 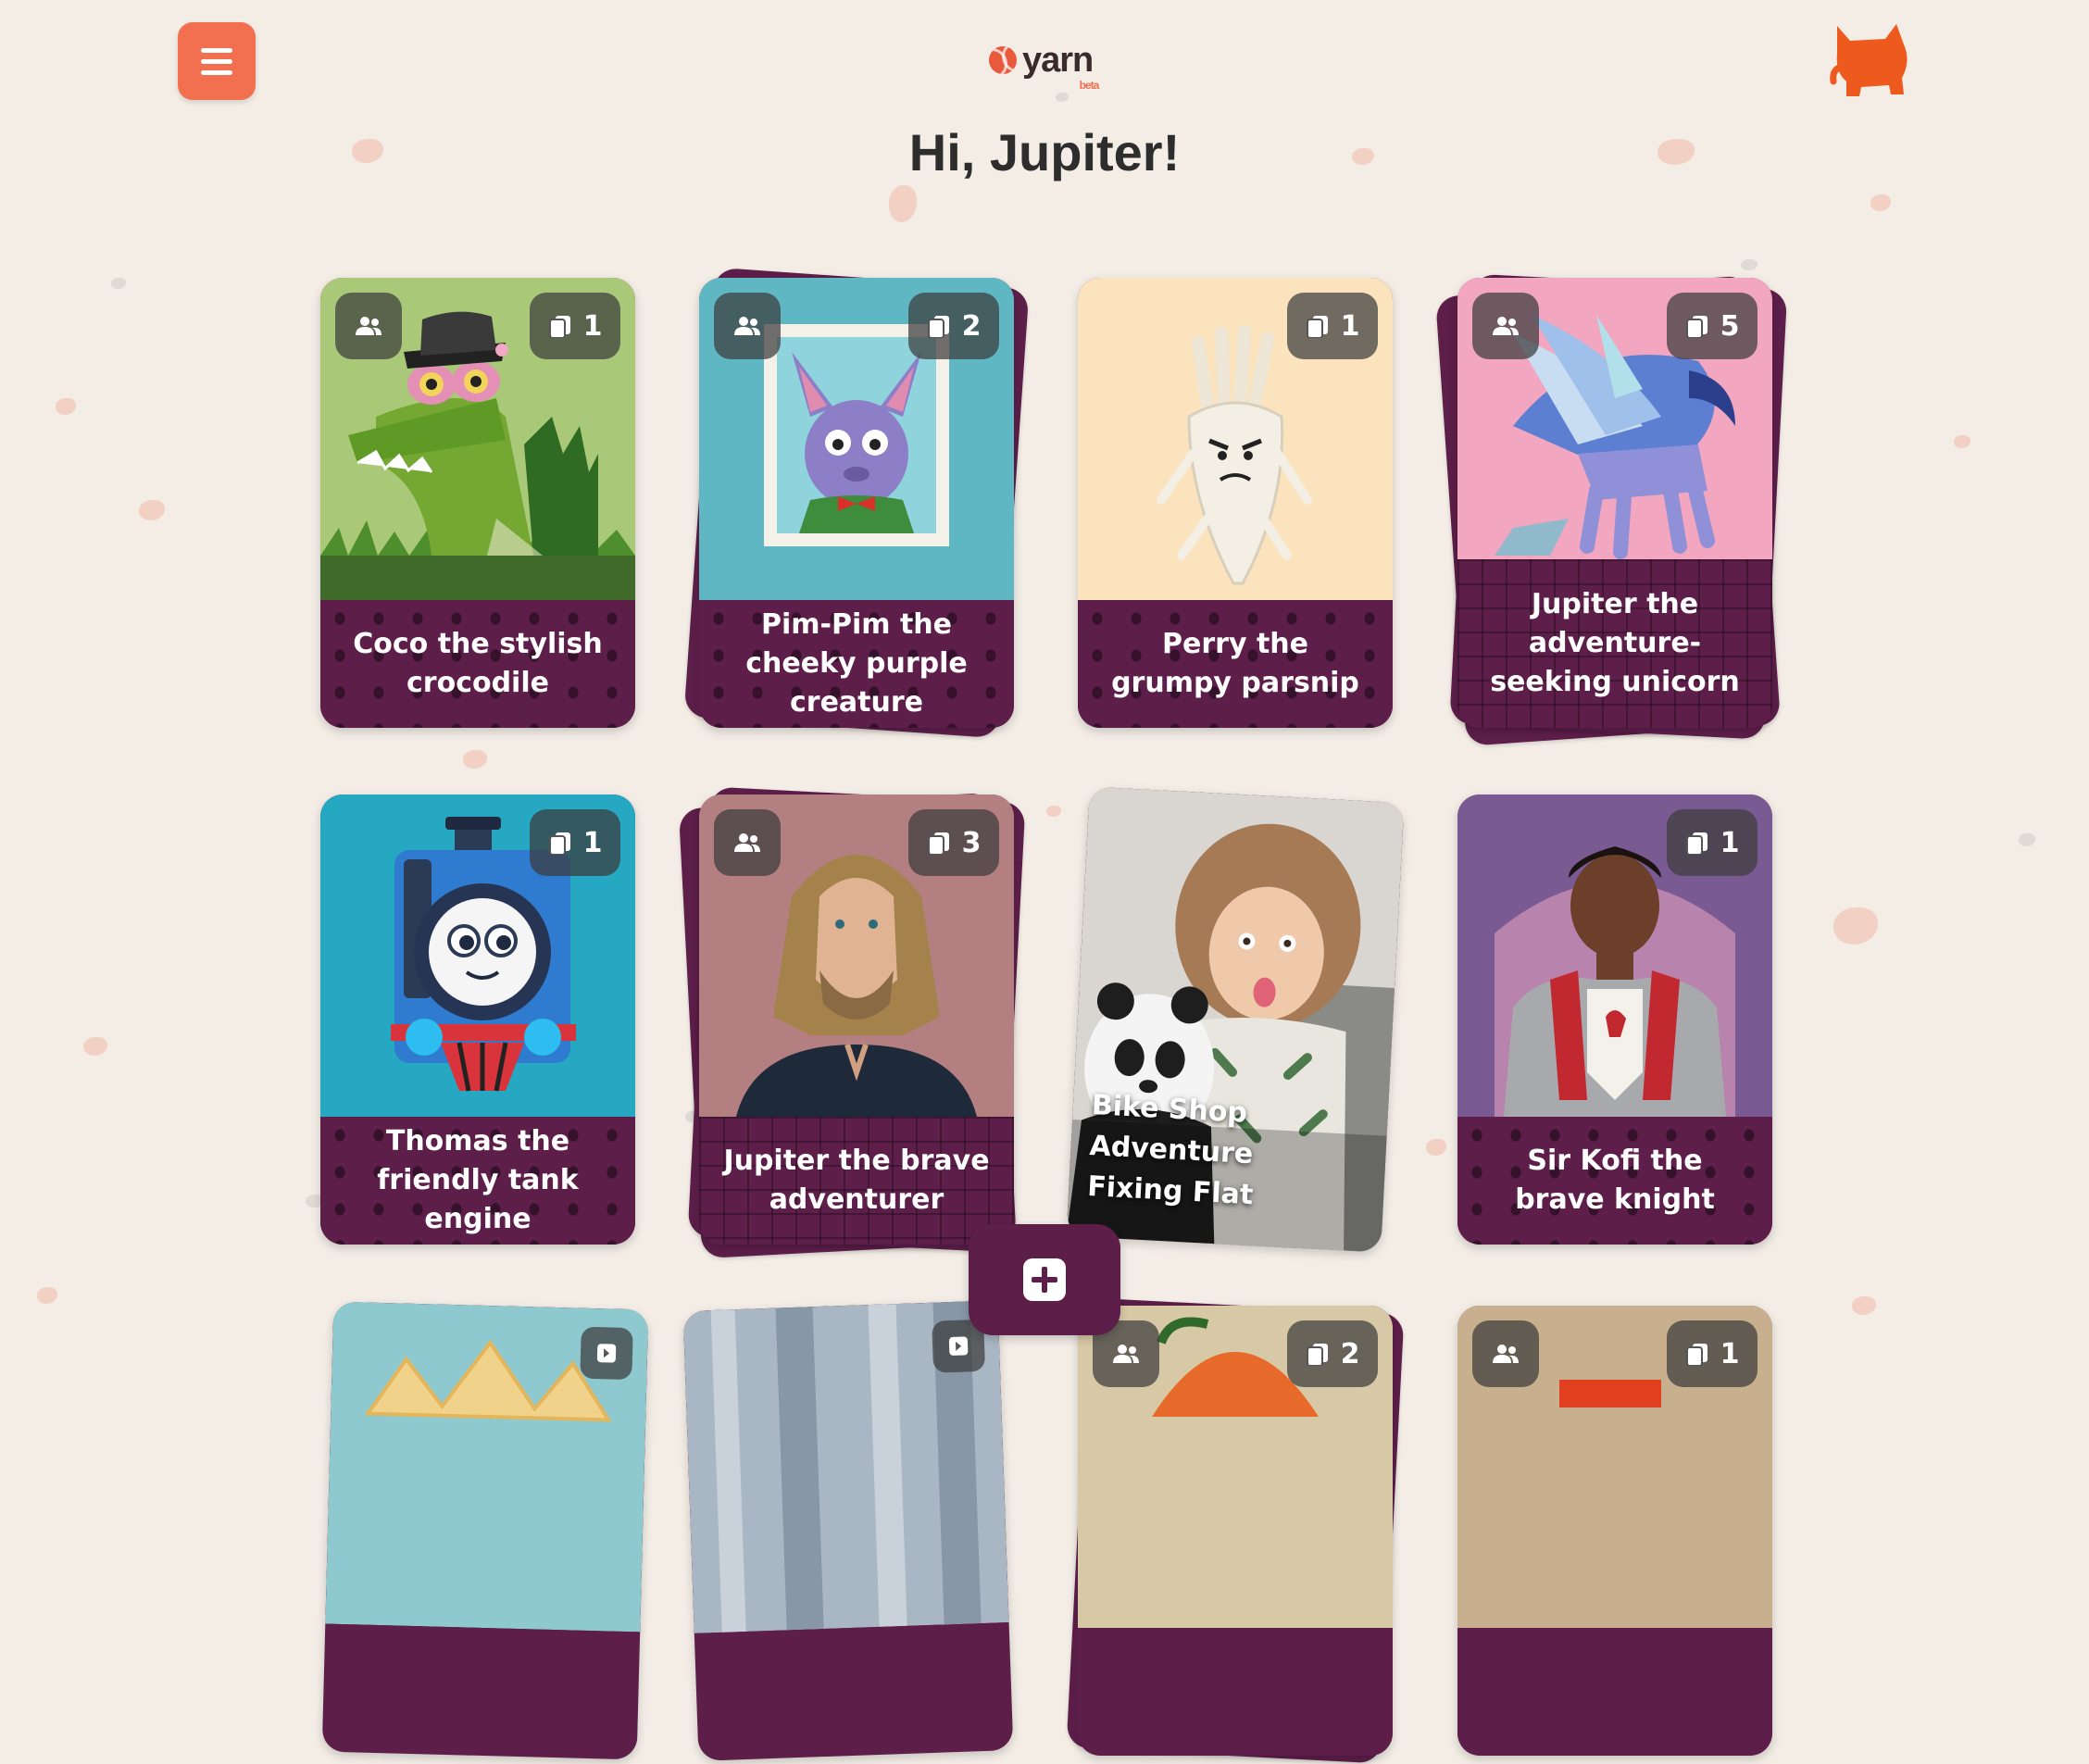 What do you see at coordinates (1058, 60) in the screenshot?
I see `logo-text: yarn` at bounding box center [1058, 60].